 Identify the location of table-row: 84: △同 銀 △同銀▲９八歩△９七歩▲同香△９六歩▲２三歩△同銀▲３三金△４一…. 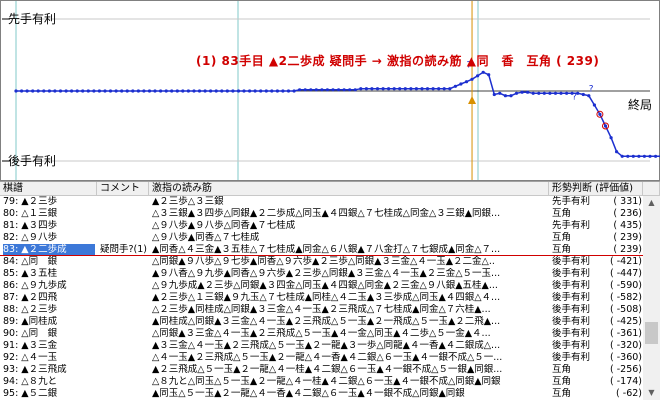
(321, 262).